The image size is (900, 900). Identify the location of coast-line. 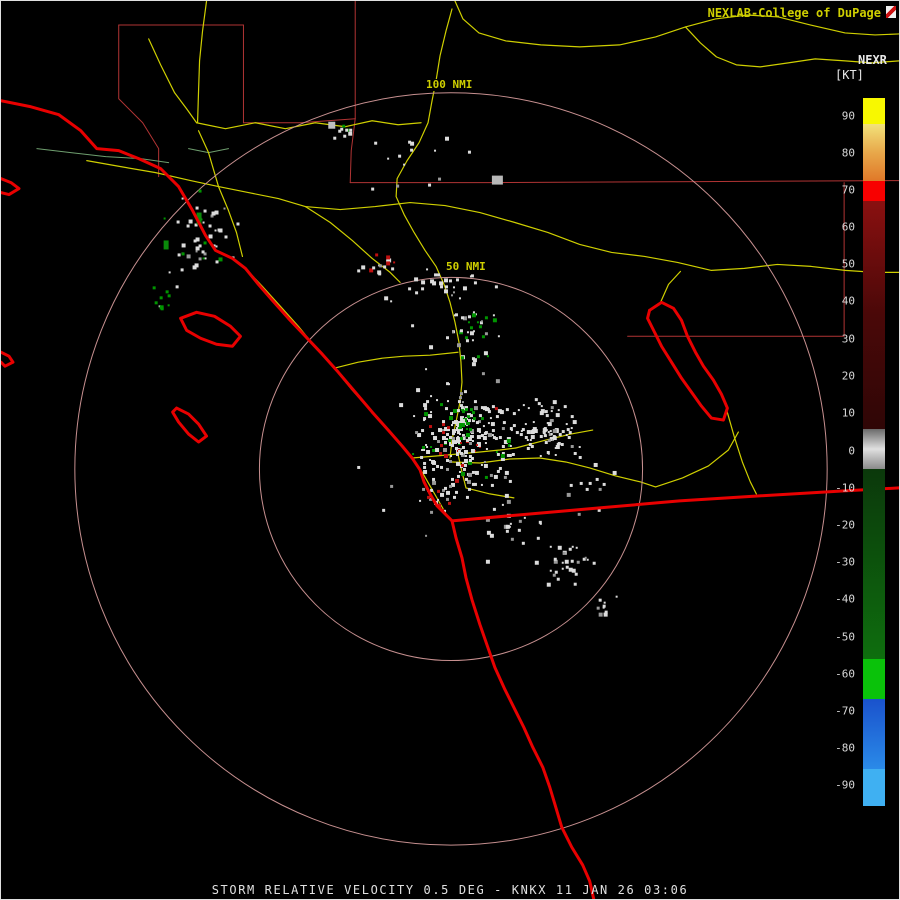
(190, 425).